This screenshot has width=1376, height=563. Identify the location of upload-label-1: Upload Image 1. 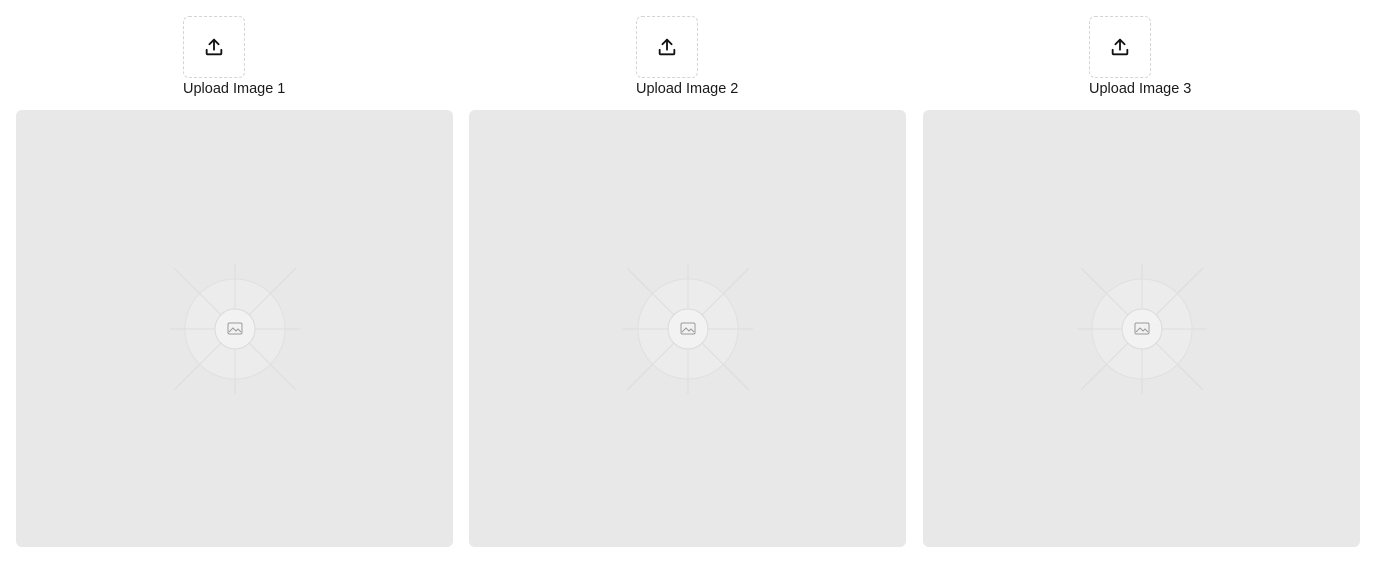
(234, 89).